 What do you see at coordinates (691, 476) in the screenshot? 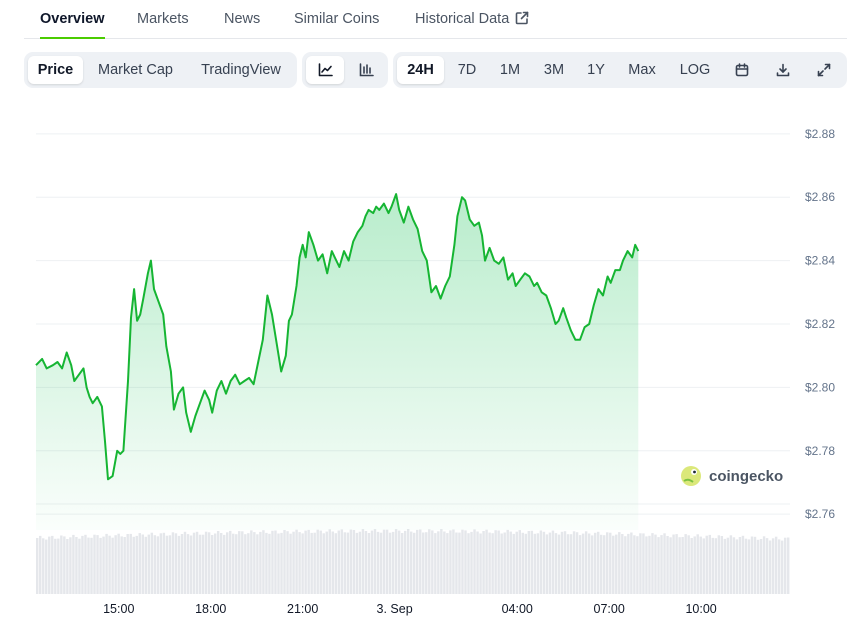
I see `gecko-logo-icon` at bounding box center [691, 476].